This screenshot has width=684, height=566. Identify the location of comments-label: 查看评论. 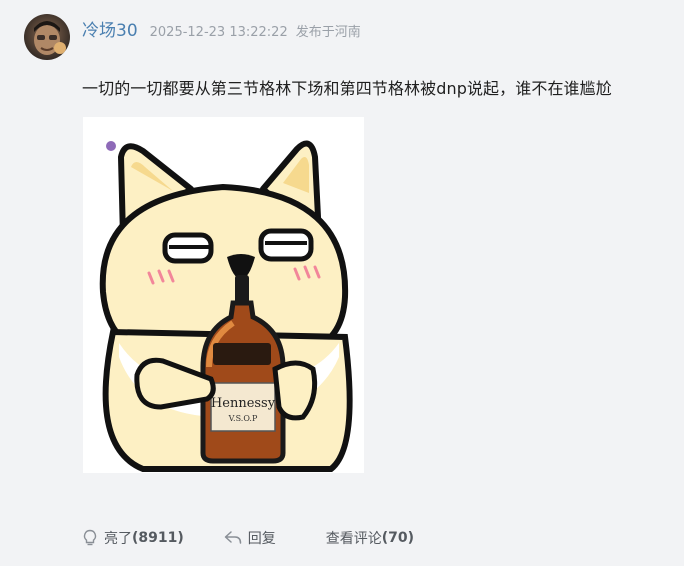
(353, 539).